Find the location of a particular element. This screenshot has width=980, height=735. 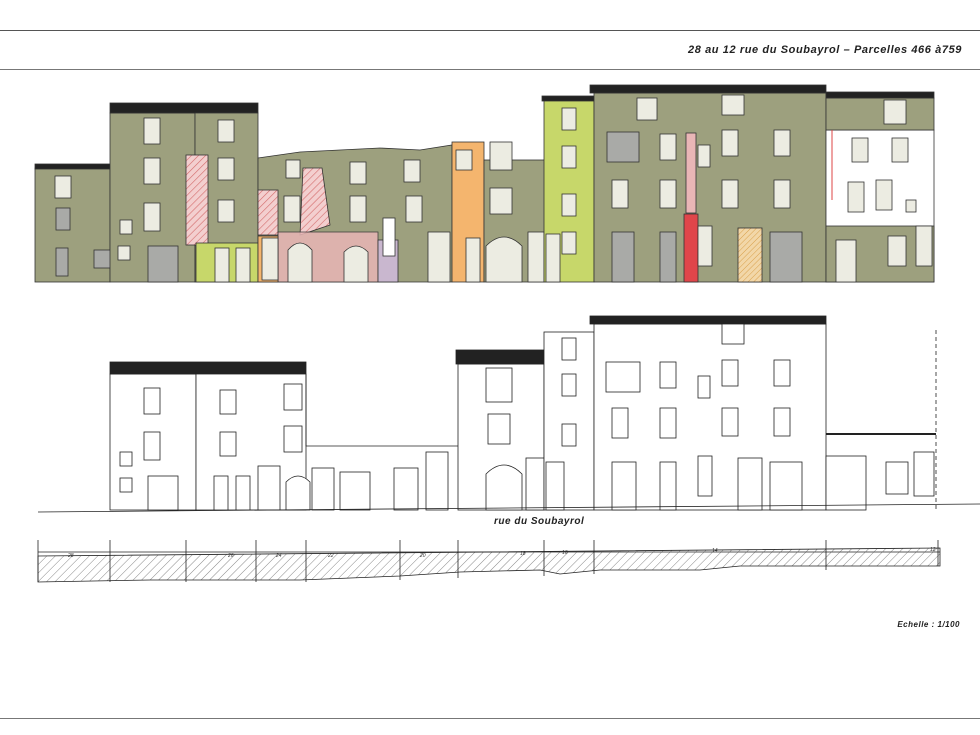

roof-26-24-outline is located at coordinates (208, 368).